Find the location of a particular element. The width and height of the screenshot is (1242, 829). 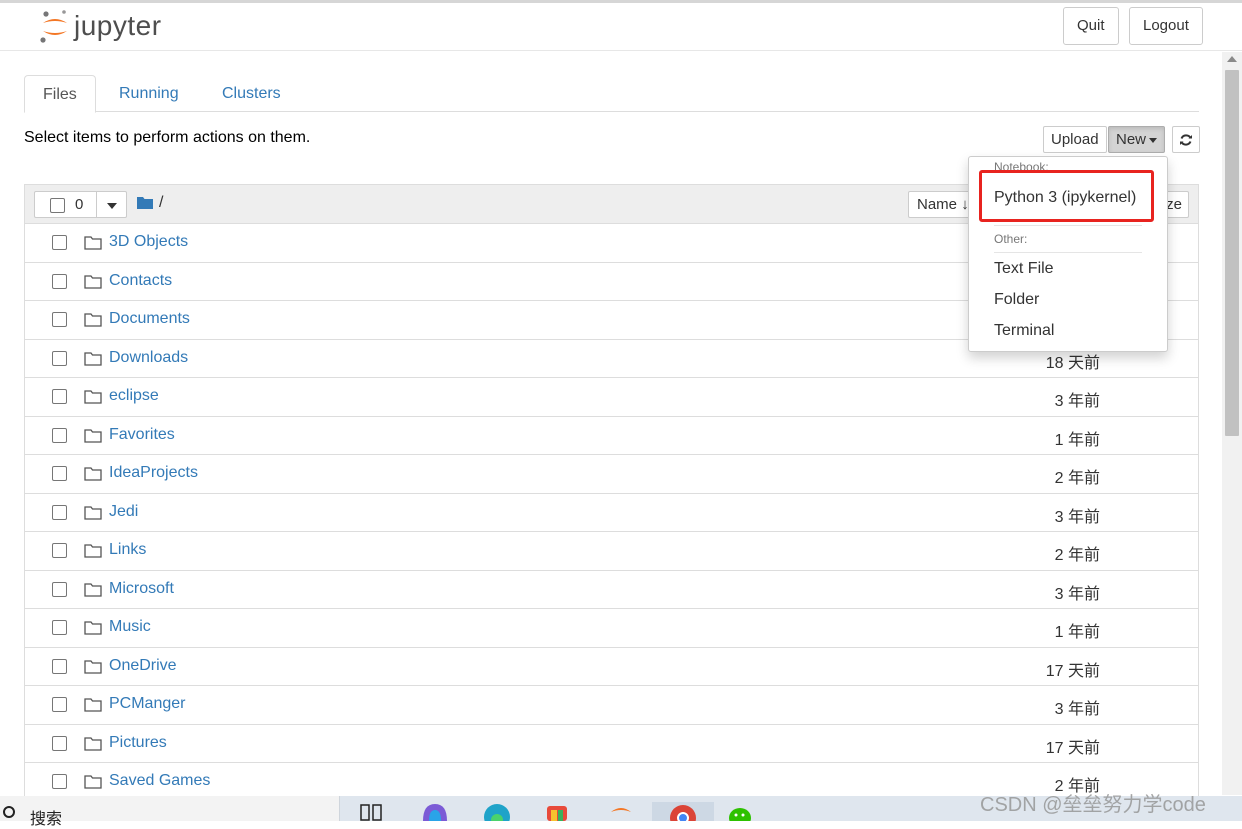

jupyter-logo: jupyter is located at coordinates (108, 29).